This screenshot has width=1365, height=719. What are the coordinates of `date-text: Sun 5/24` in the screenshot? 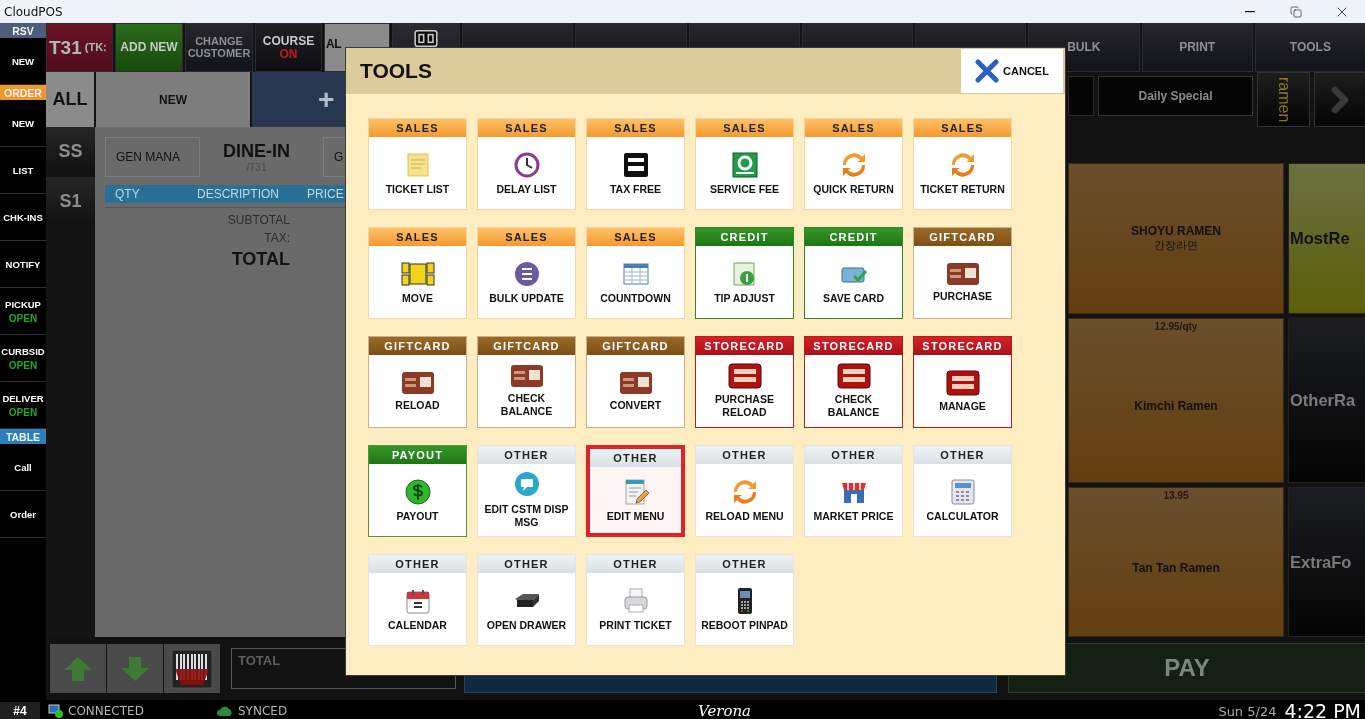 It's located at (1247, 711).